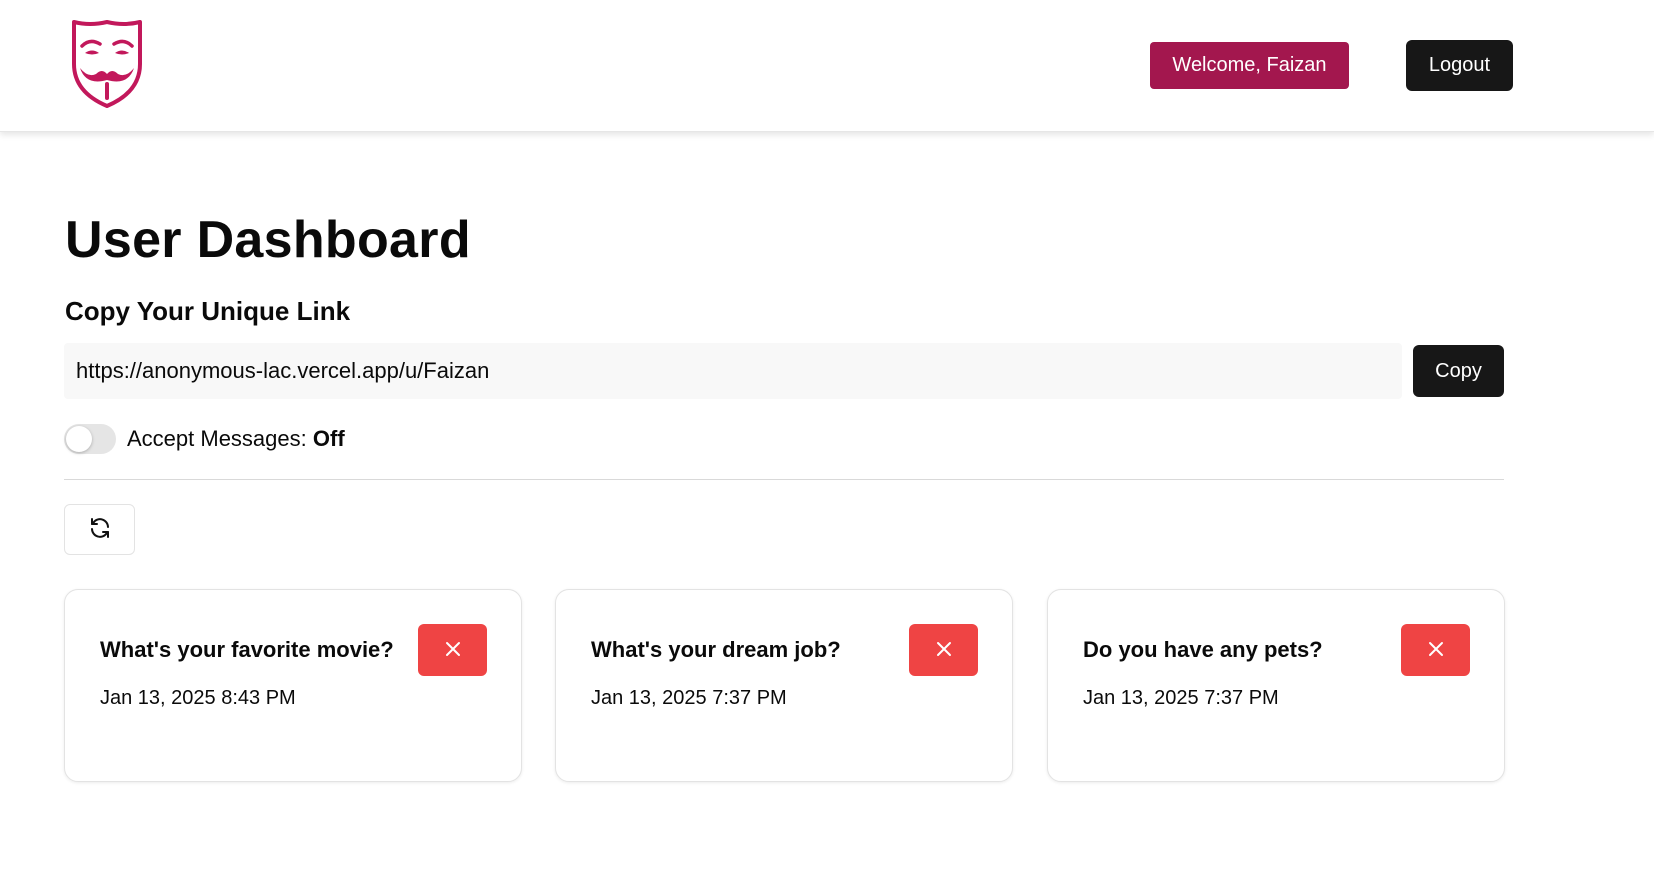 The image size is (1654, 872). Describe the element at coordinates (107, 64) in the screenshot. I see `anonymous-mask-icon` at that location.